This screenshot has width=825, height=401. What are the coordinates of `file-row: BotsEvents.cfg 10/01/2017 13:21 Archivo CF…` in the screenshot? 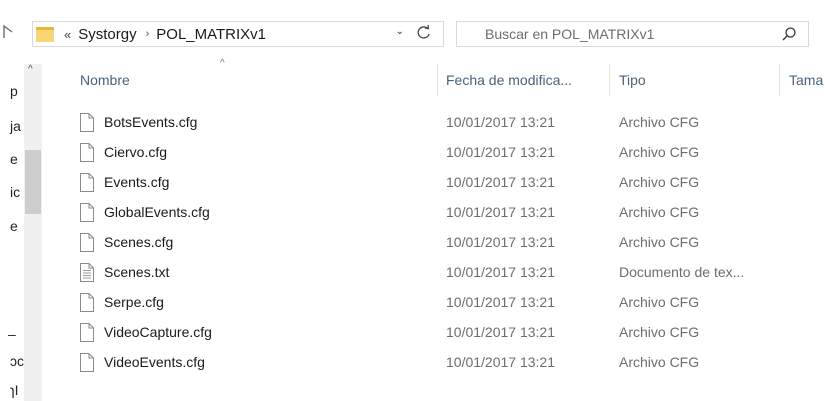 It's located at (446, 123).